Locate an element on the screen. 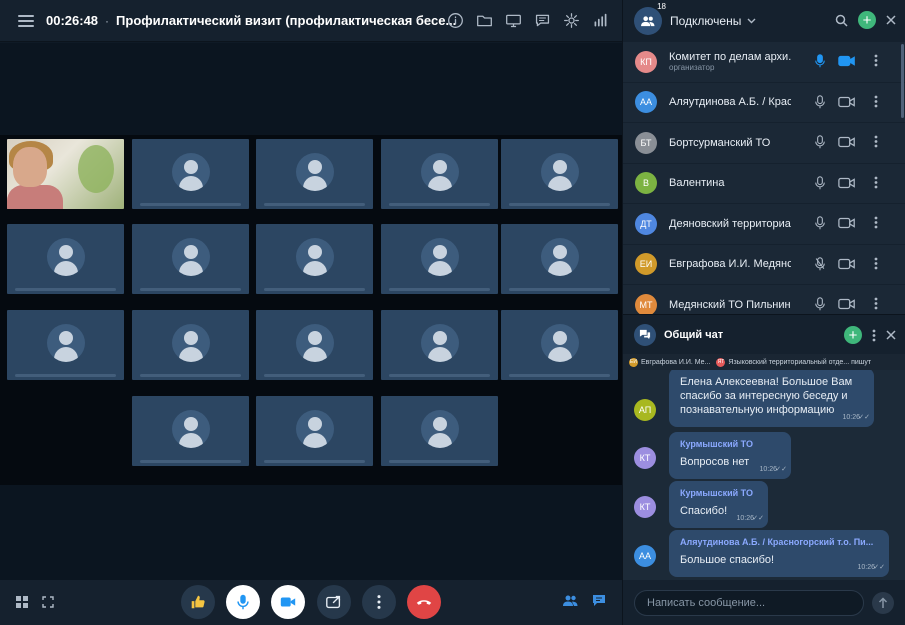 The height and width of the screenshot is (625, 905). menu-icon is located at coordinates (26, 20).